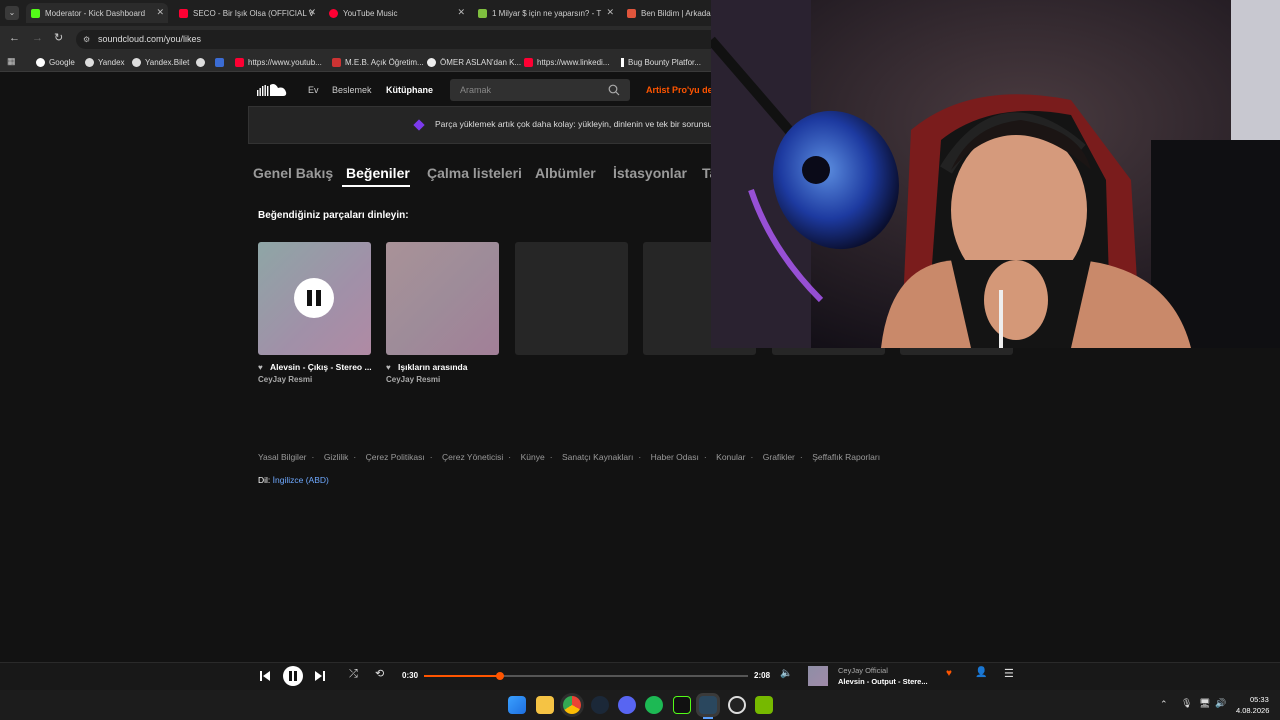 The image size is (1280, 720). What do you see at coordinates (764, 705) in the screenshot?
I see `nvidia-icon` at bounding box center [764, 705].